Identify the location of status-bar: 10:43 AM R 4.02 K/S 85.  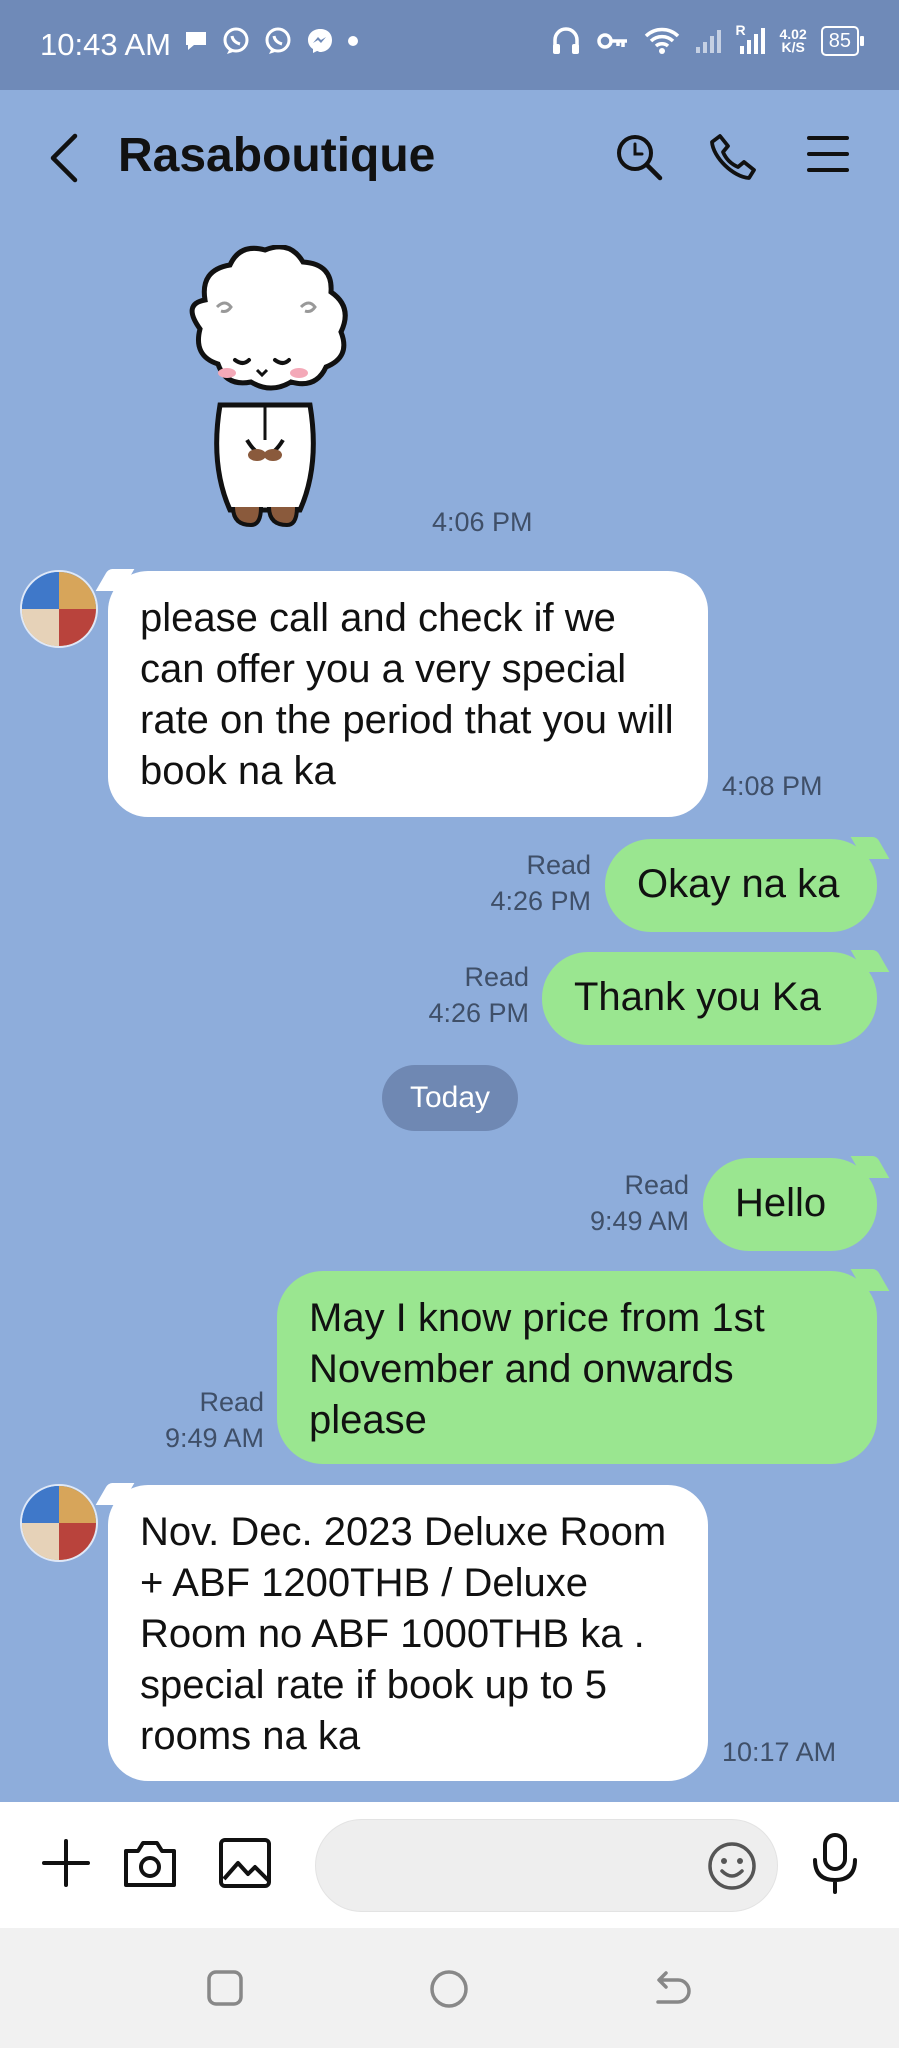
(449, 45).